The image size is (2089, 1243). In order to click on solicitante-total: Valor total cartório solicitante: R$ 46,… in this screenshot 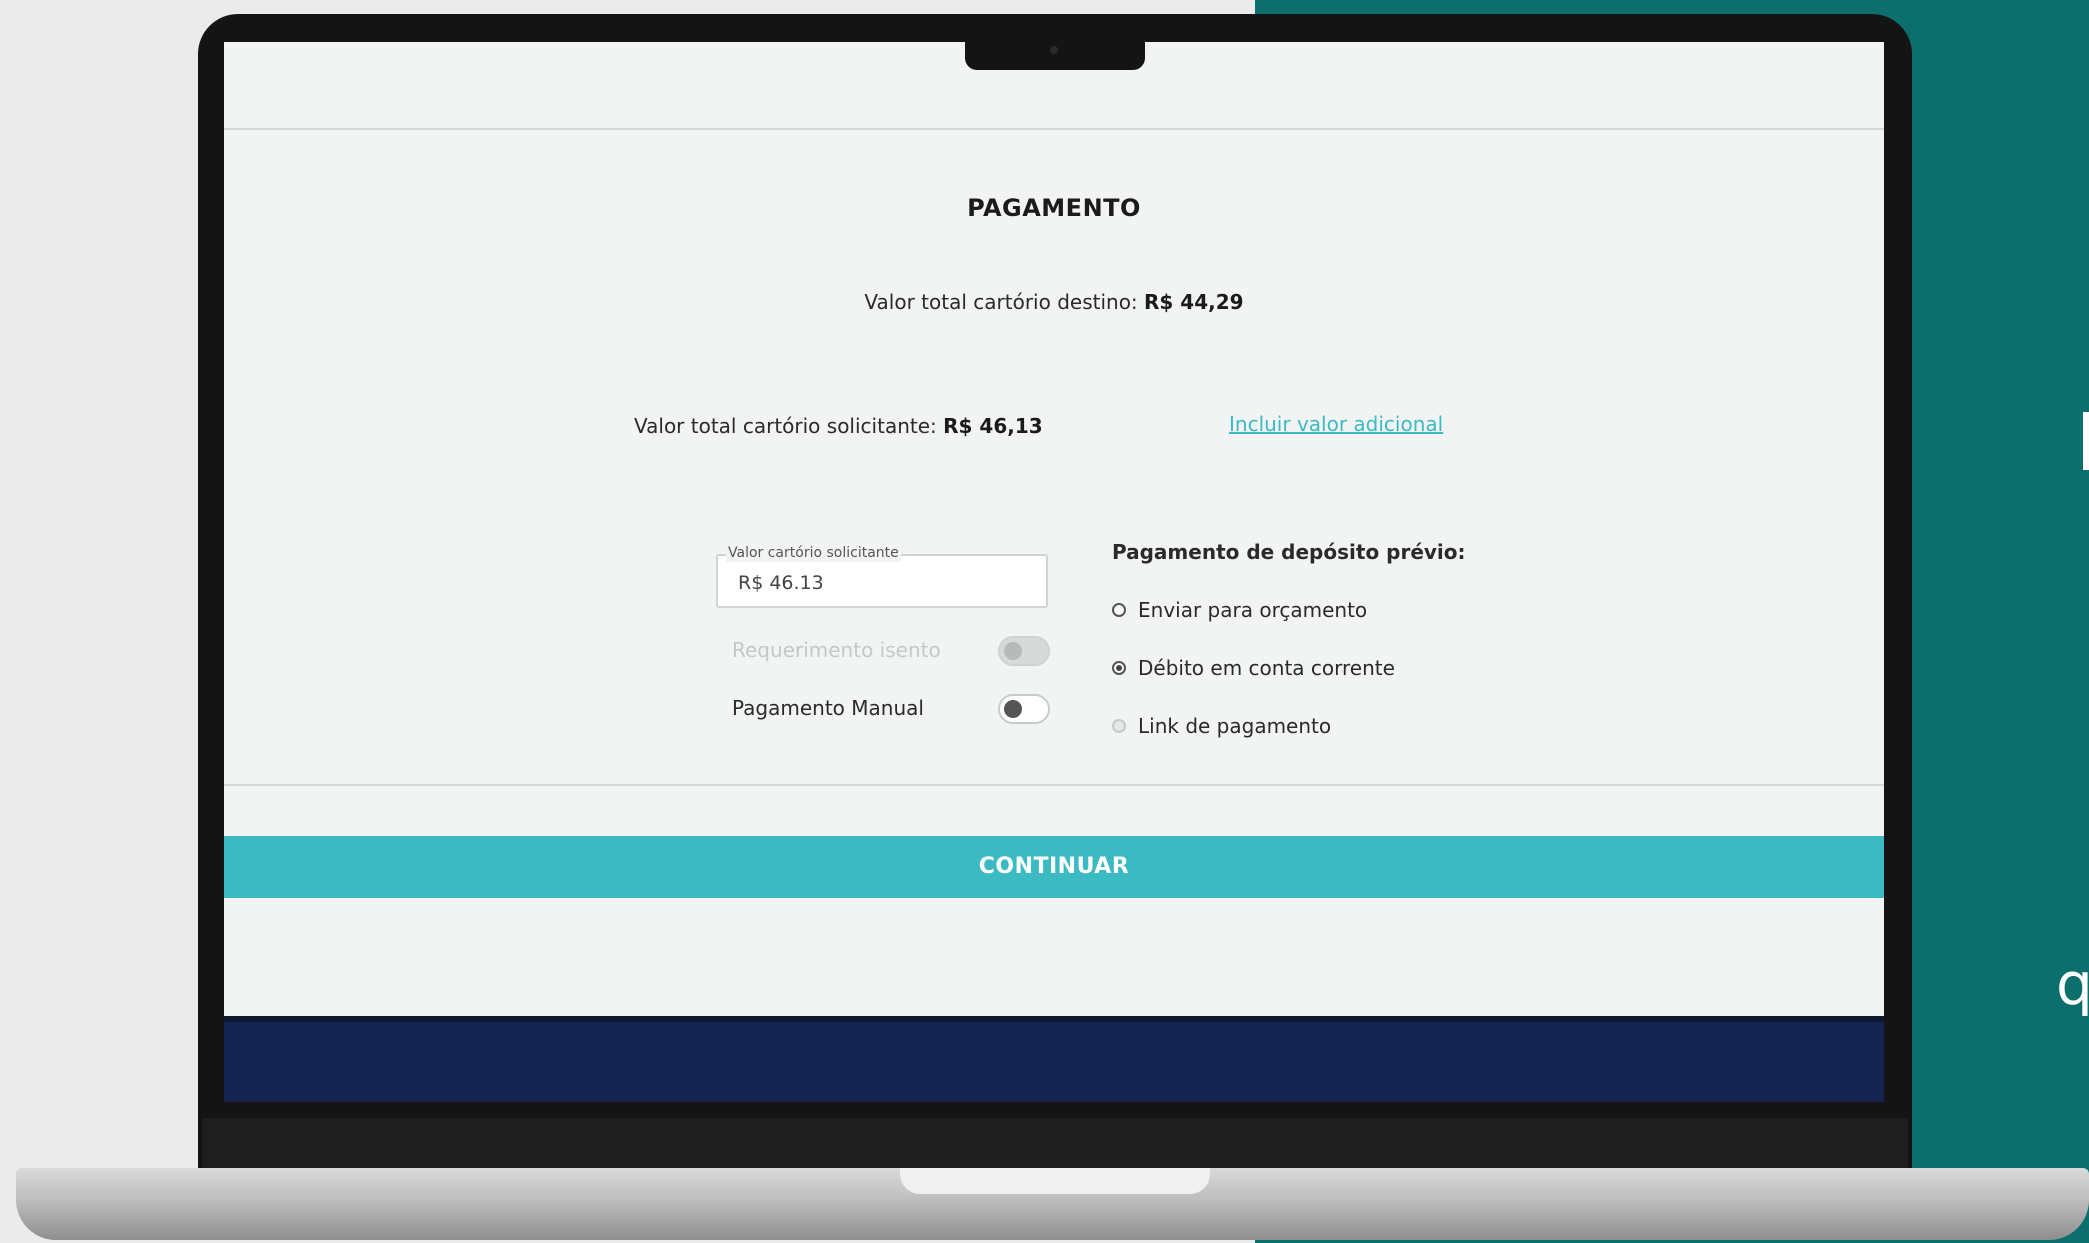, I will do `click(838, 426)`.